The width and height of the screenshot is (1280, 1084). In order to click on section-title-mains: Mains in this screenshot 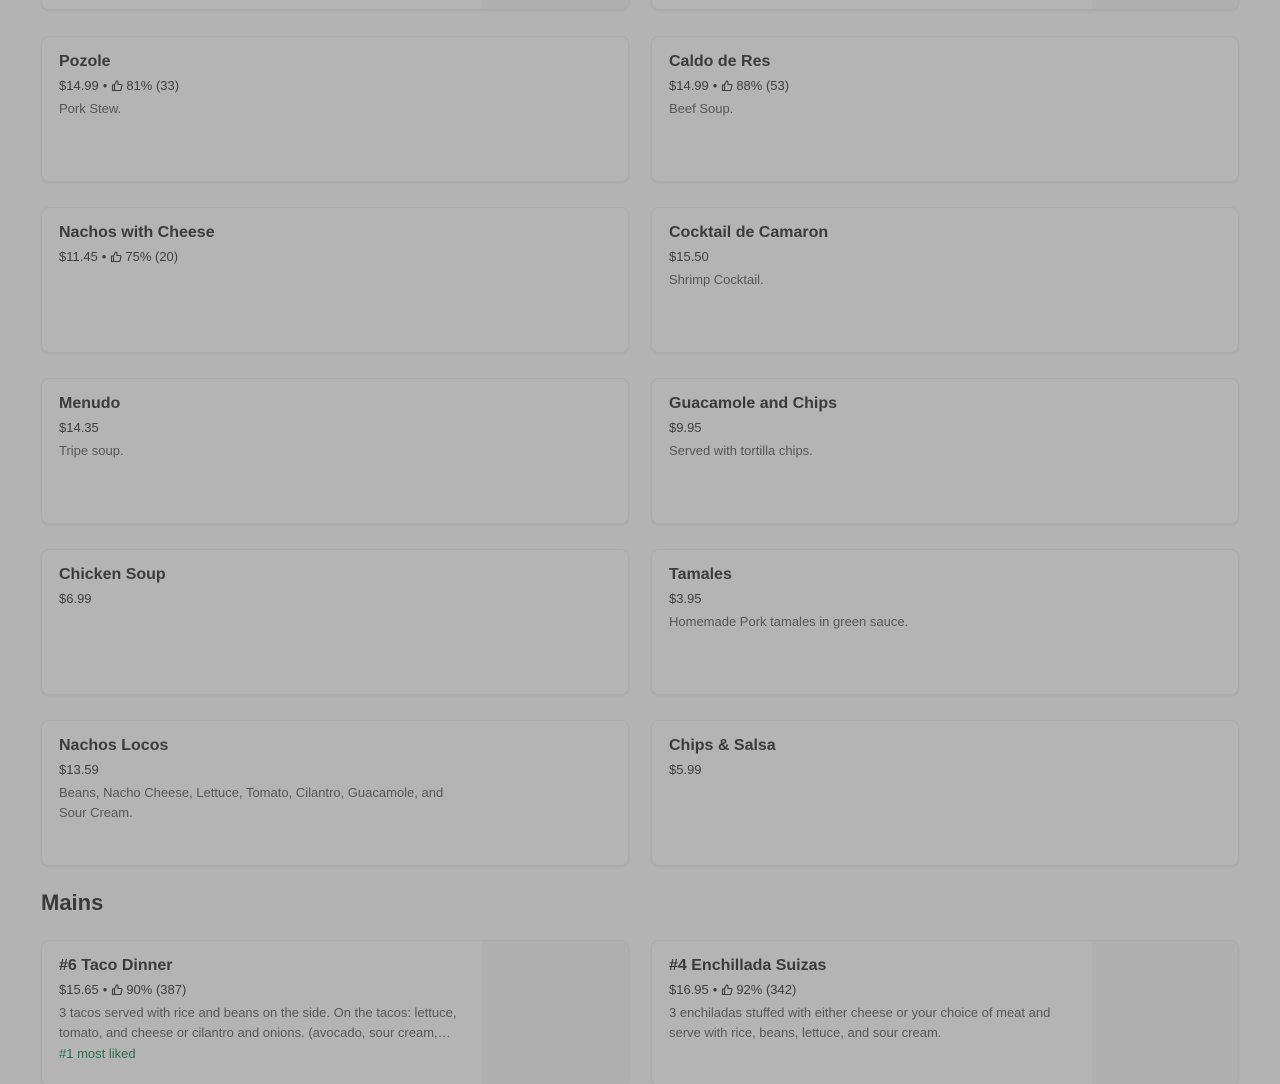, I will do `click(72, 902)`.